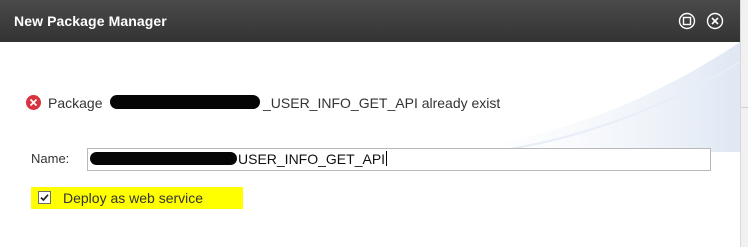 This screenshot has height=247, width=748. Describe the element at coordinates (399, 159) in the screenshot. I see `name-input: USER_INFO_GET_API` at that location.